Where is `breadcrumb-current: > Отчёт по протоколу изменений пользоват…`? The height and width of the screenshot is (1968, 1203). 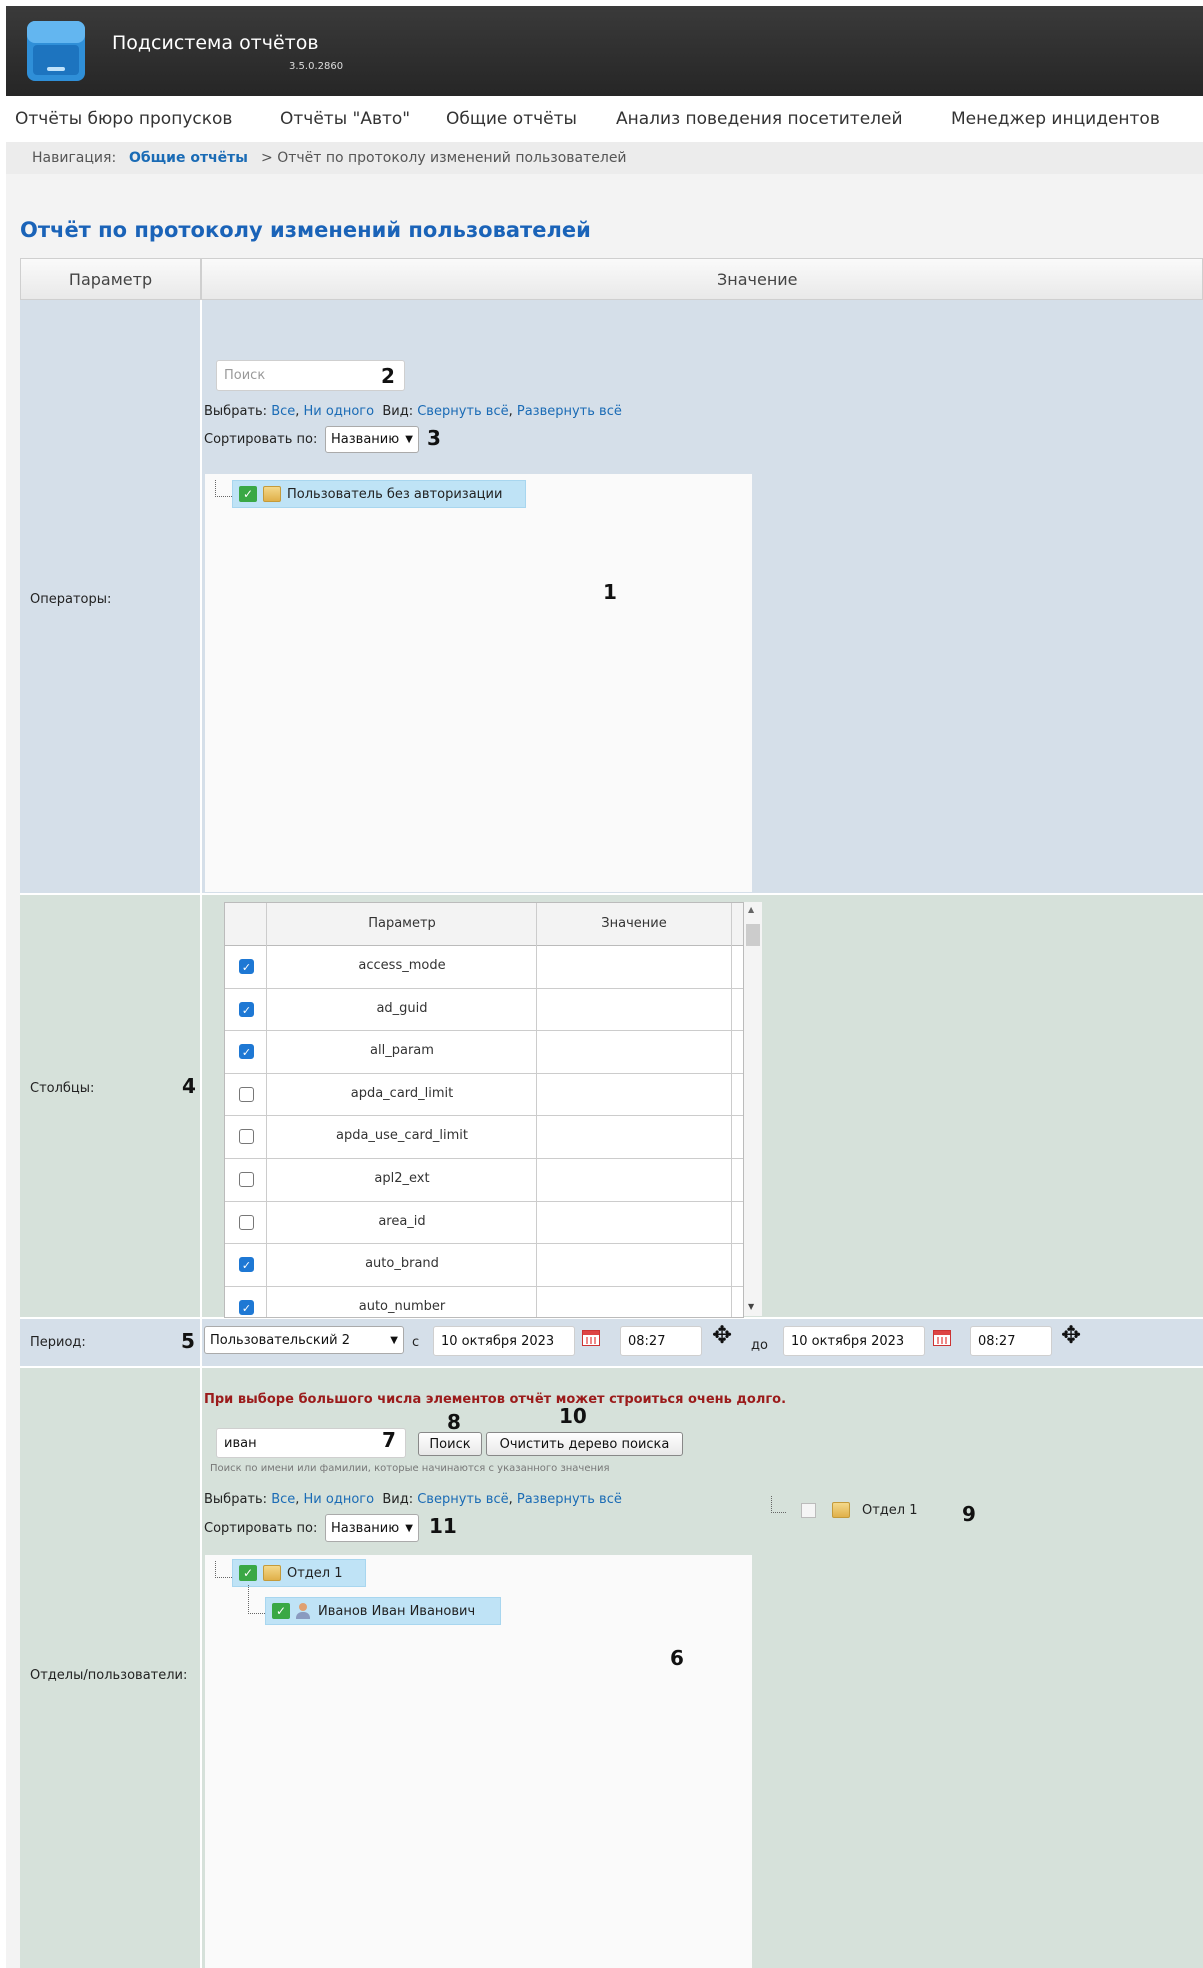 breadcrumb-current: > Отчёт по протоколу изменений пользоват… is located at coordinates (444, 158).